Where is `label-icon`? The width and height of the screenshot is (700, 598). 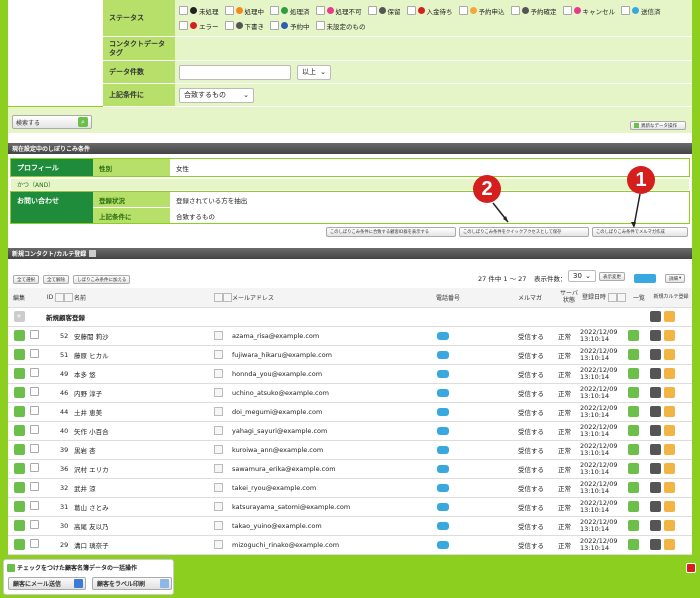 label-icon is located at coordinates (164, 583).